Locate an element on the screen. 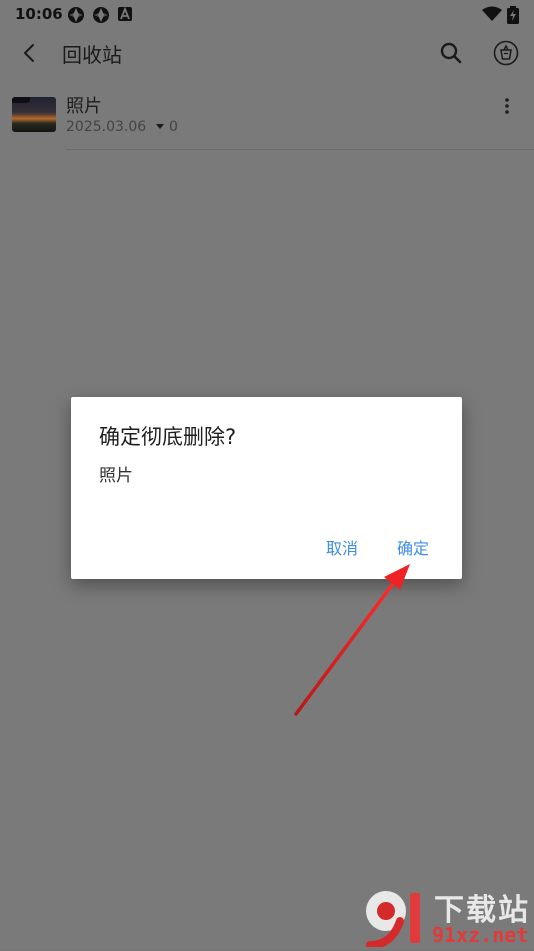 The image size is (534, 951). recycle-bin-icon is located at coordinates (506, 53).